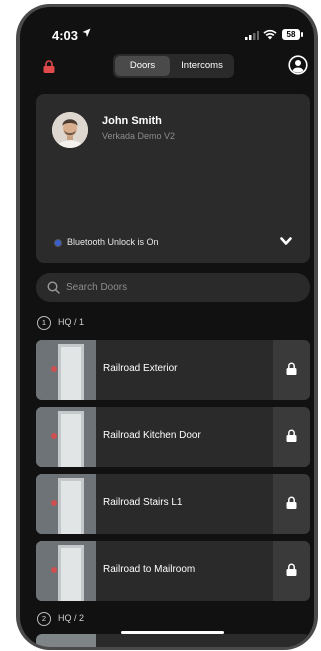 This screenshot has width=321, height=651. What do you see at coordinates (142, 66) in the screenshot?
I see `tab-doors: Doors` at bounding box center [142, 66].